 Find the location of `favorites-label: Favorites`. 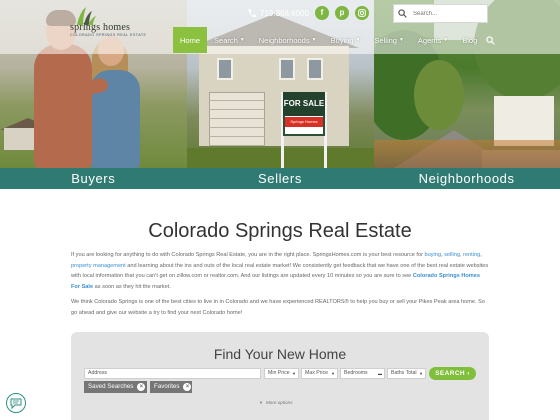

favorites-label: Favorites is located at coordinates (167, 386).